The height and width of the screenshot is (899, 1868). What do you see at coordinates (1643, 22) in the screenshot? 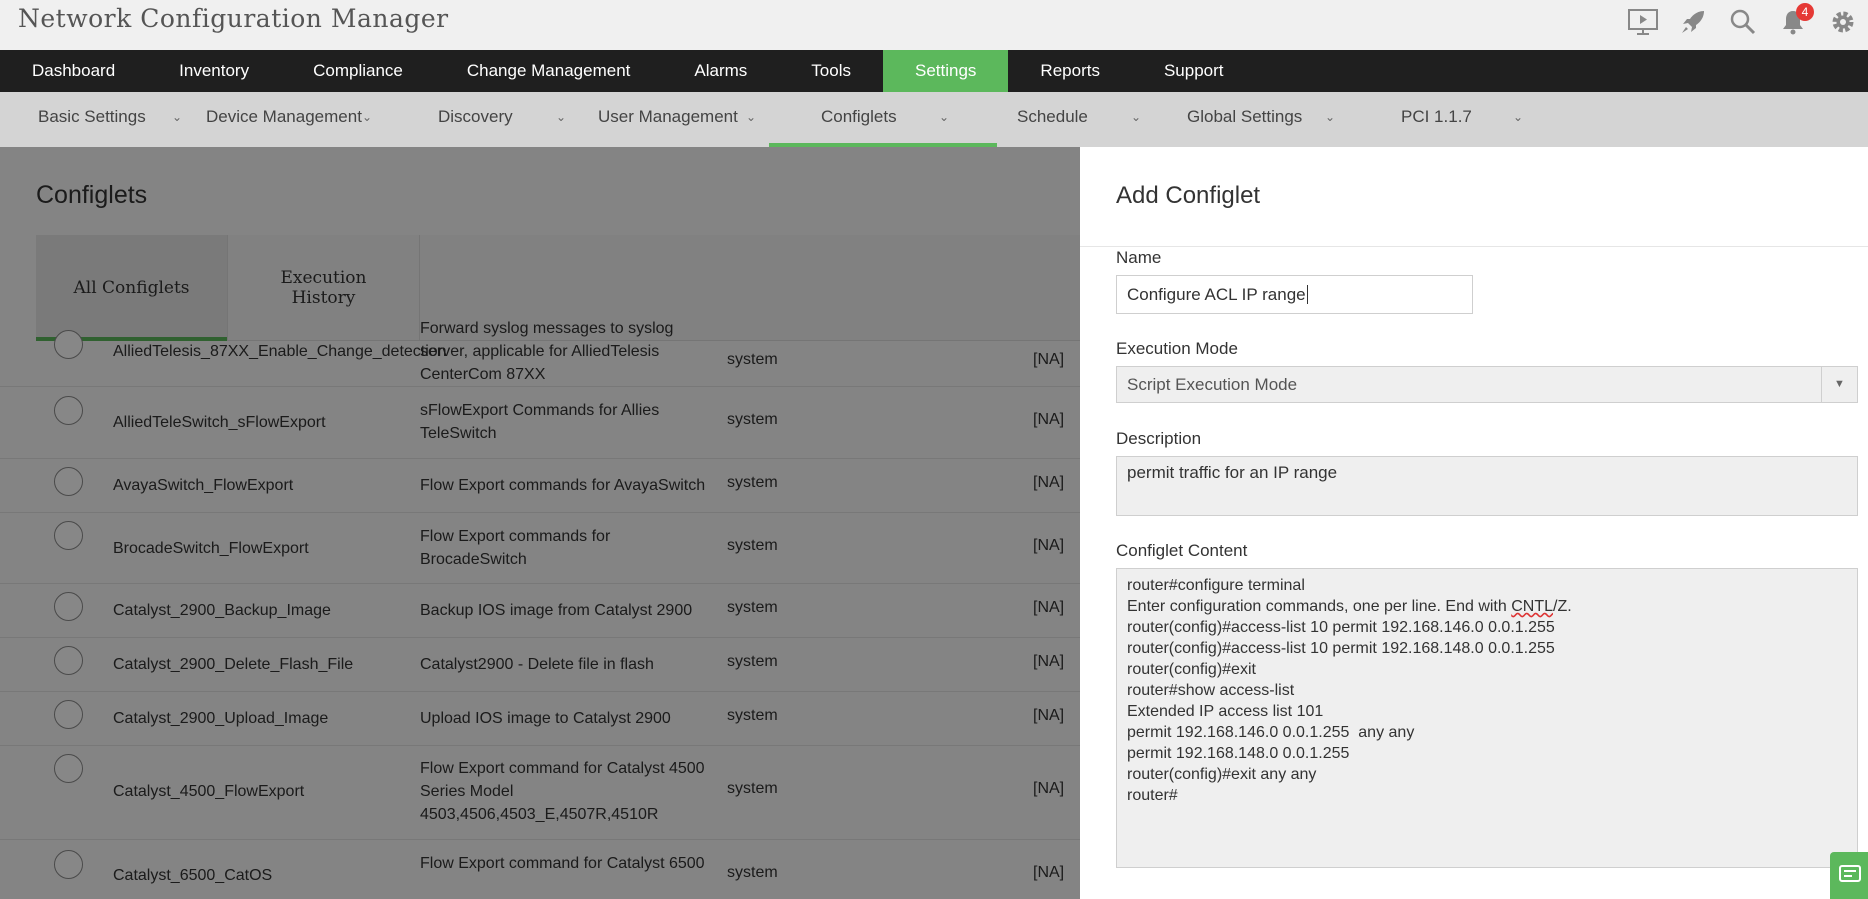
I see `presentation-icon` at bounding box center [1643, 22].